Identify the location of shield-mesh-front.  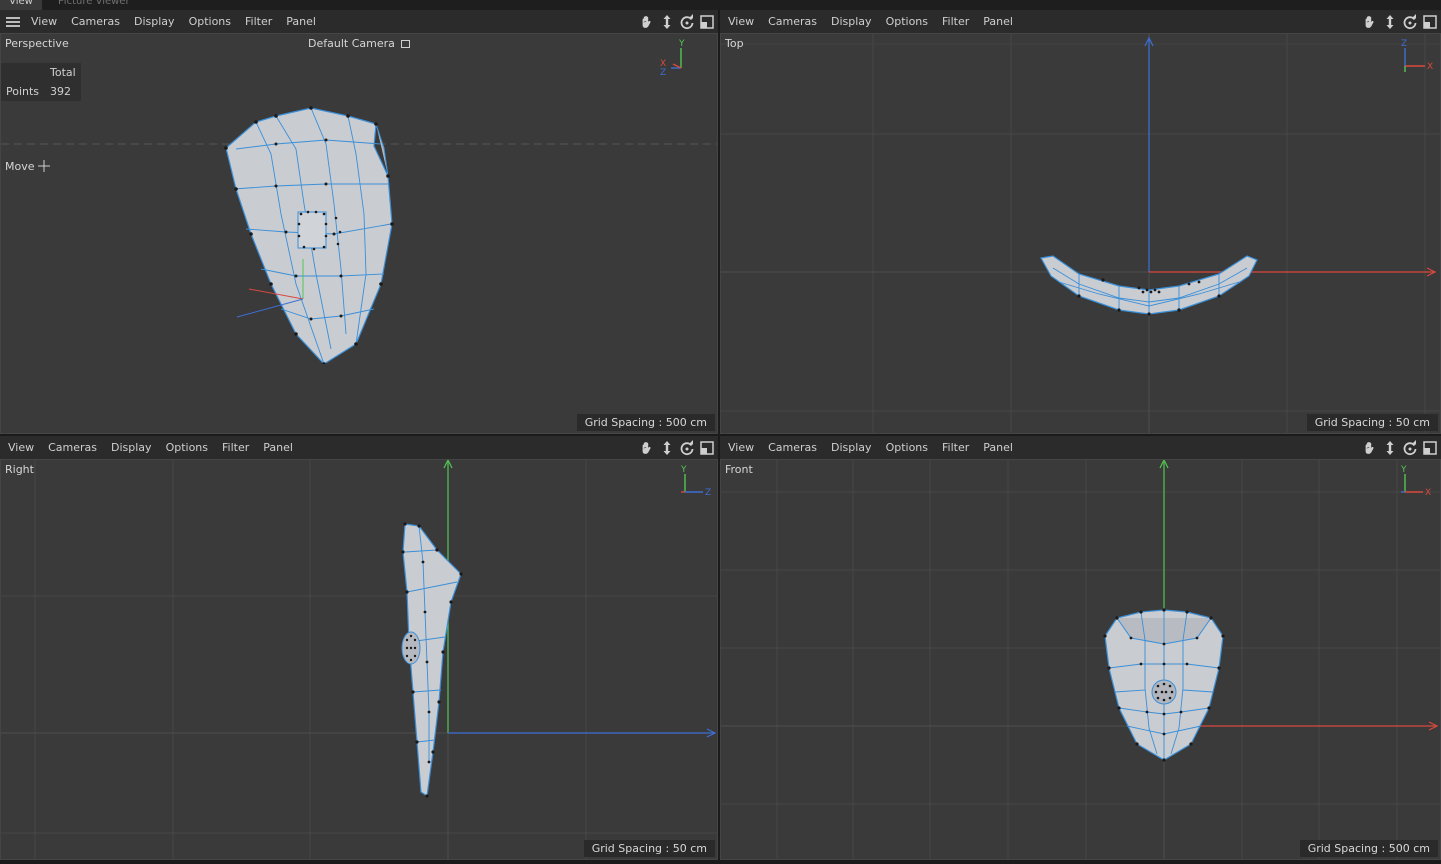
(1164, 685).